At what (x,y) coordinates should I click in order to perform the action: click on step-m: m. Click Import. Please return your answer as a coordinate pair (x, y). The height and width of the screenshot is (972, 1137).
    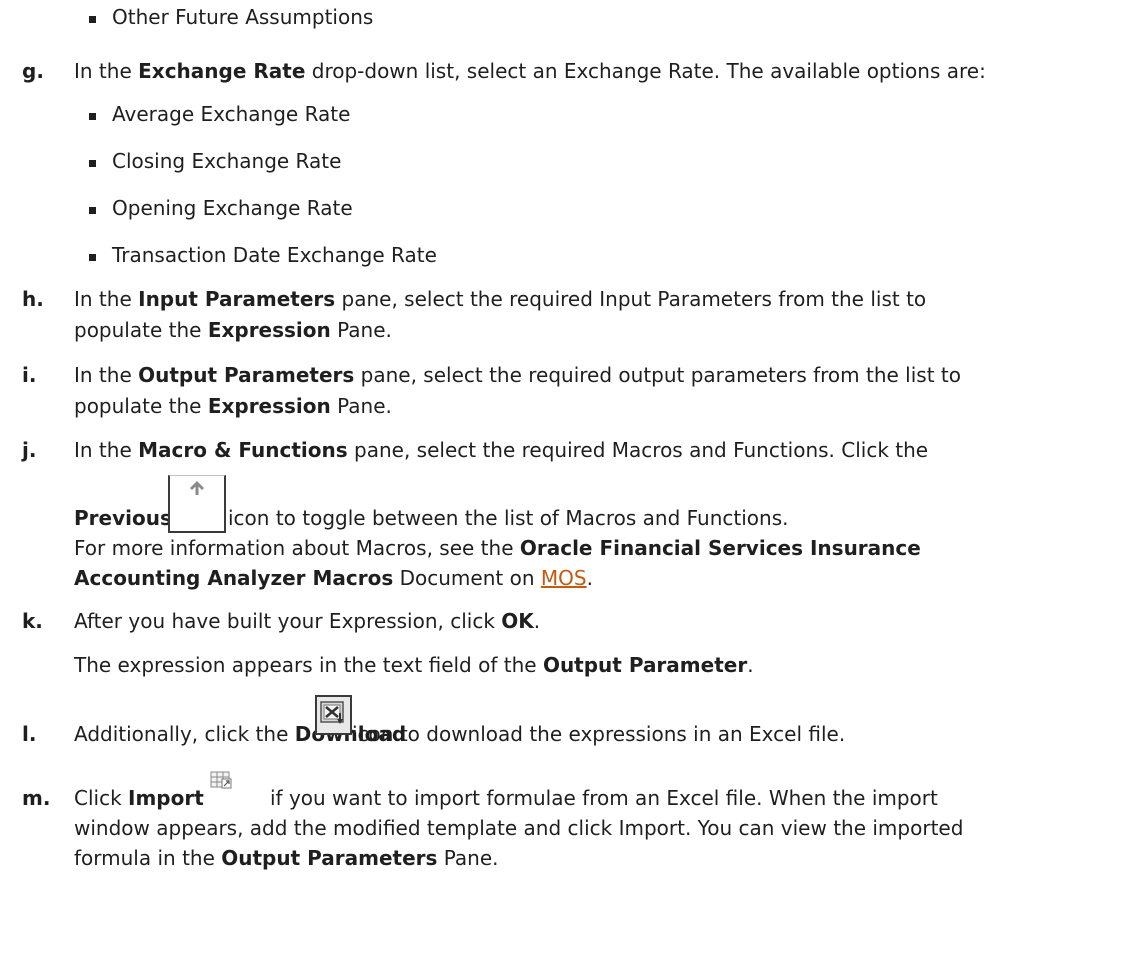
    Looking at the image, I should click on (113, 798).